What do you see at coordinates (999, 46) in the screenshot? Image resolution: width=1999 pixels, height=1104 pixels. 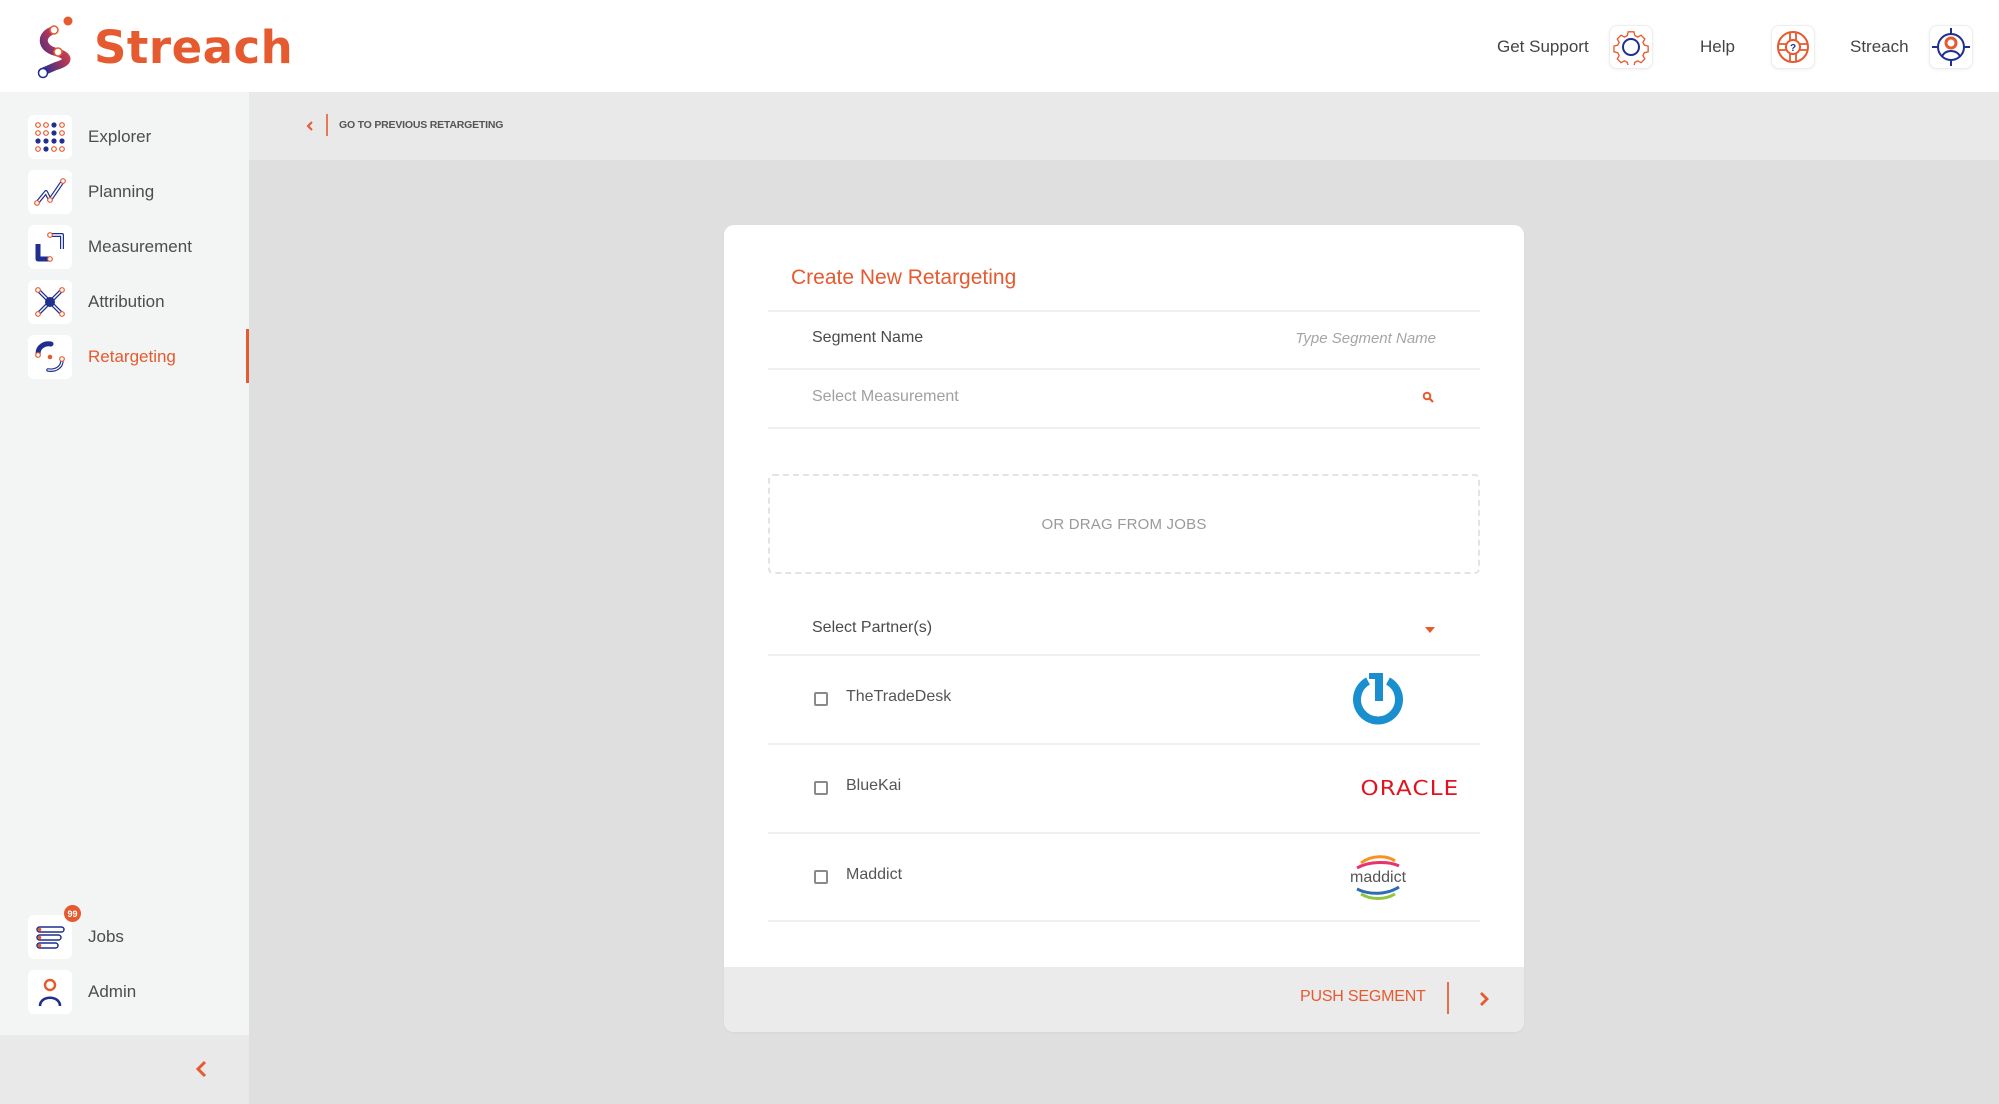 I see `top-header: Streach Get Support Help ? Streach` at bounding box center [999, 46].